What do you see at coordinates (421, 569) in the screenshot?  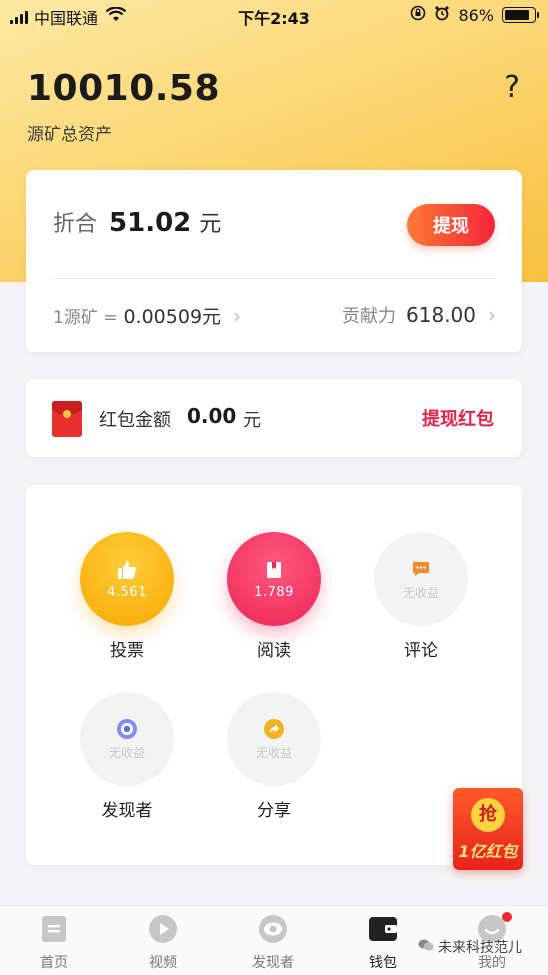 I see `comment-icon` at bounding box center [421, 569].